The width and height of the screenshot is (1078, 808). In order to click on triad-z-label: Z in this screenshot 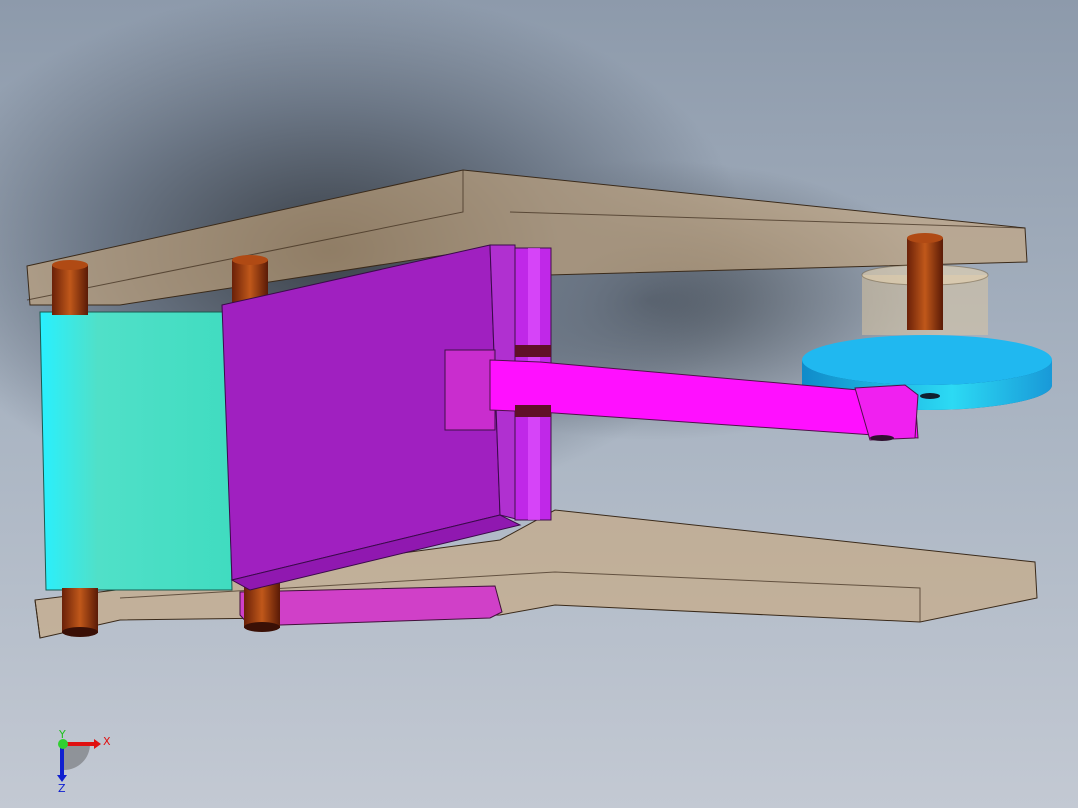, I will do `click(62, 788)`.